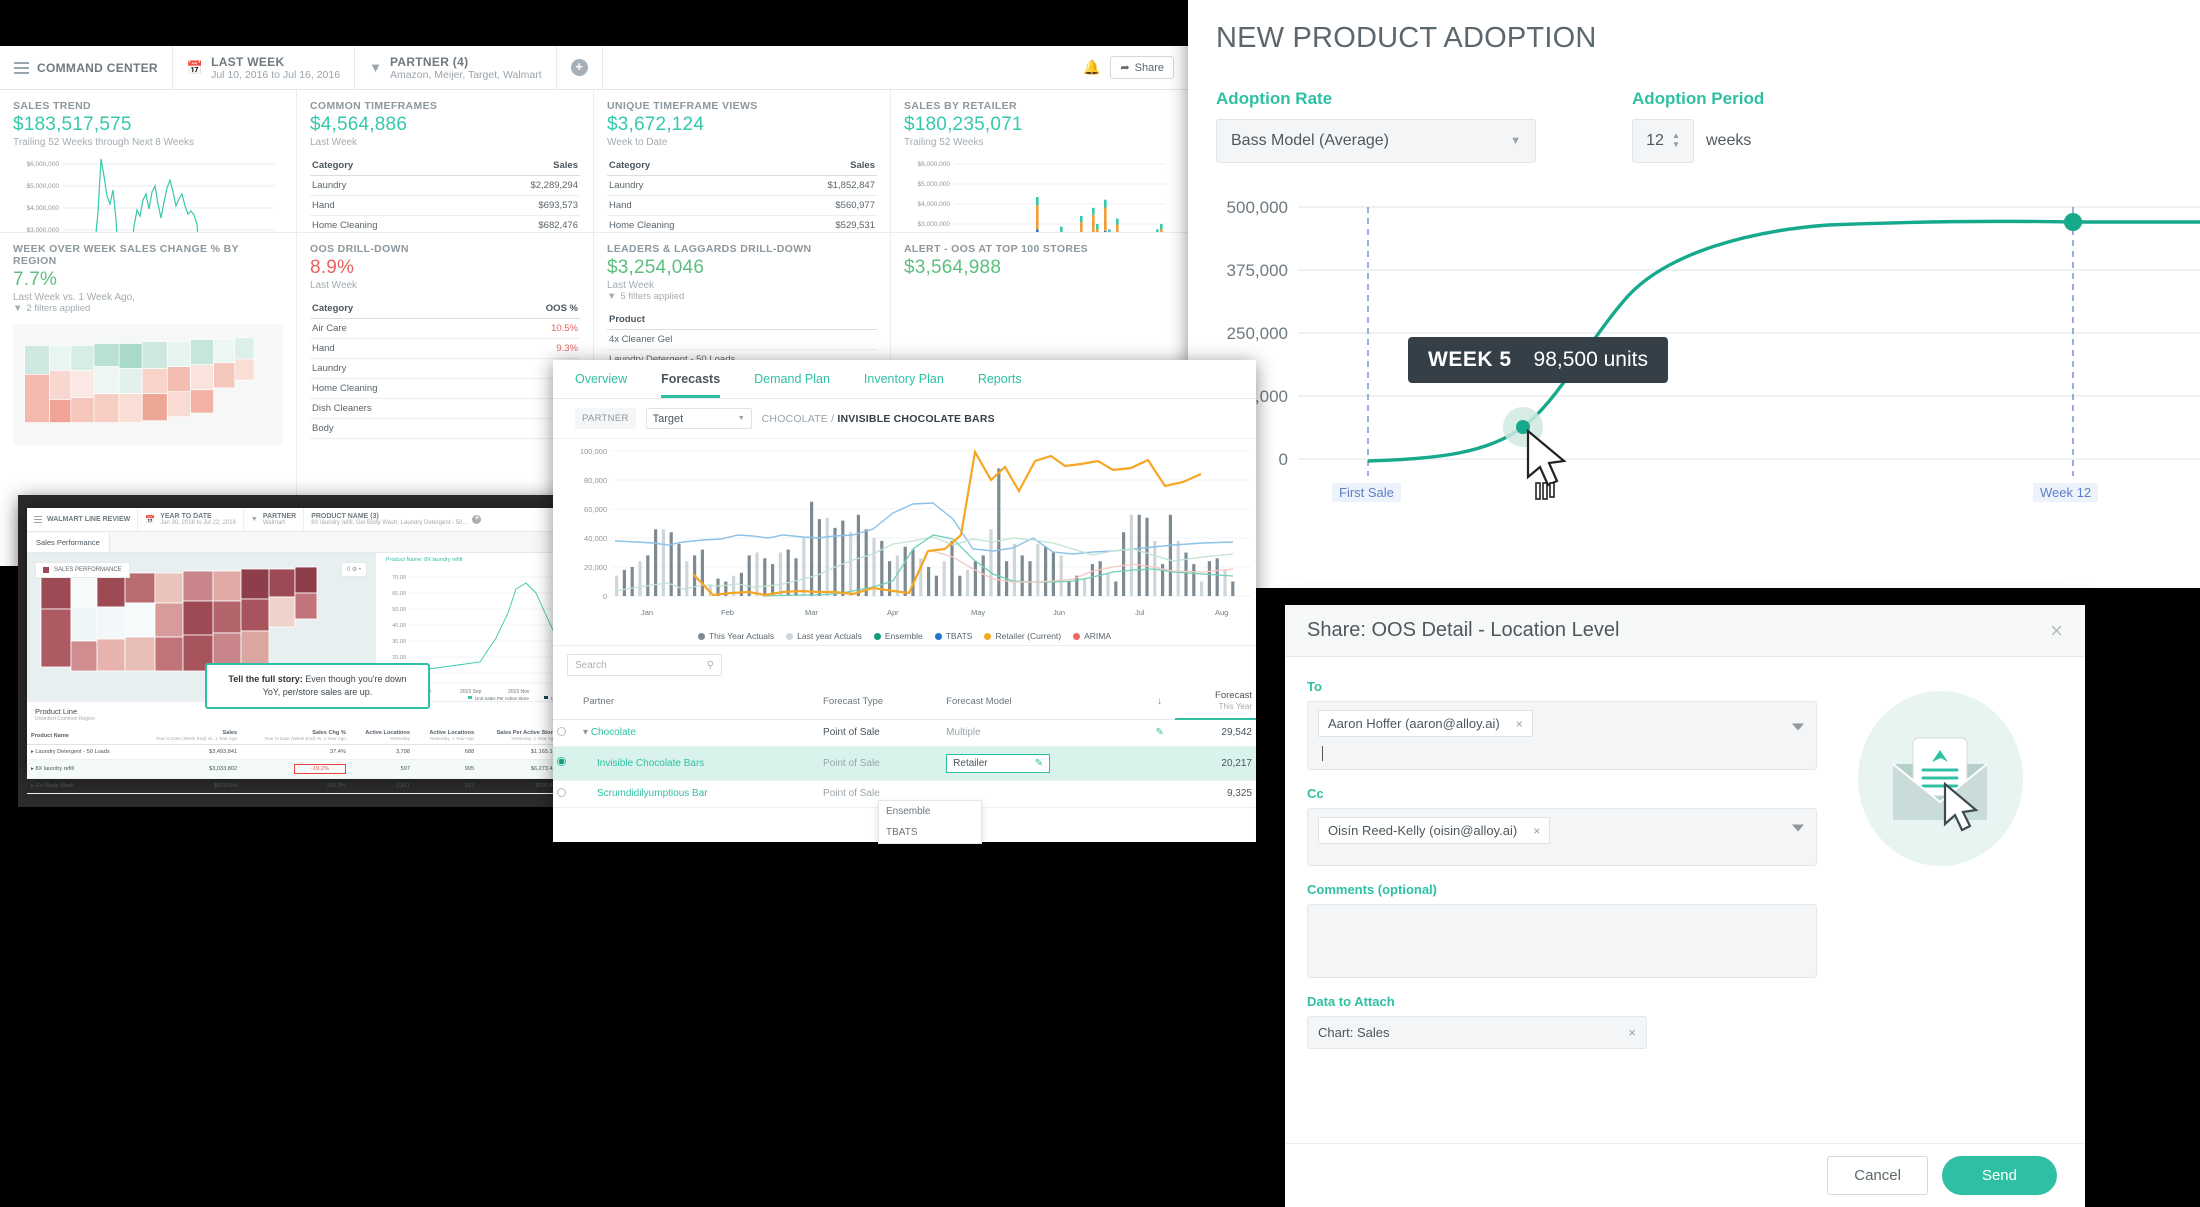  What do you see at coordinates (1091, 67) in the screenshot?
I see `bell-icon: 🔔` at bounding box center [1091, 67].